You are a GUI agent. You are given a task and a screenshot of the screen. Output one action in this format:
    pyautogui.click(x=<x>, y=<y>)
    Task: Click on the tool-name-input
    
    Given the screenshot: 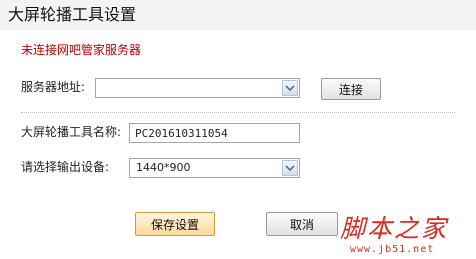 What is the action you would take?
    pyautogui.click(x=214, y=133)
    